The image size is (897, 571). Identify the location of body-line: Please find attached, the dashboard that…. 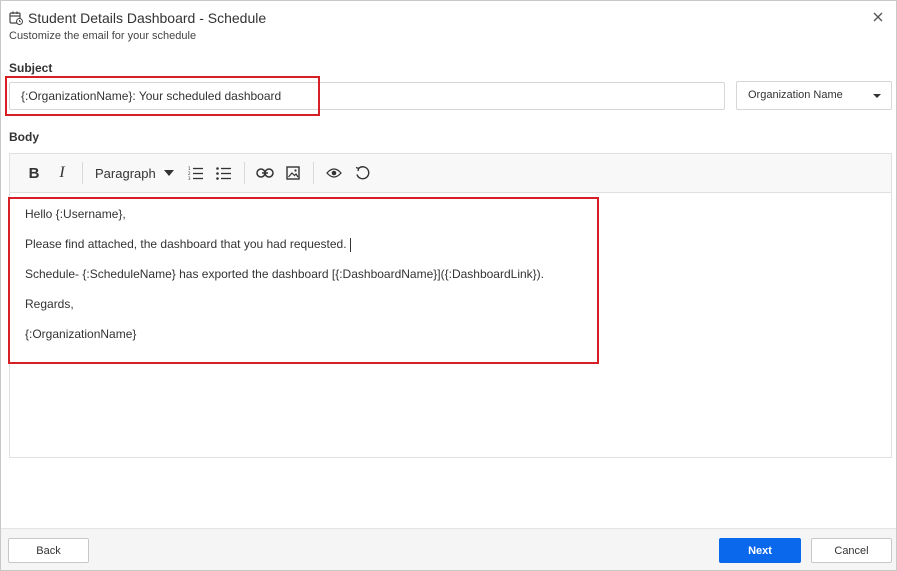
(450, 251).